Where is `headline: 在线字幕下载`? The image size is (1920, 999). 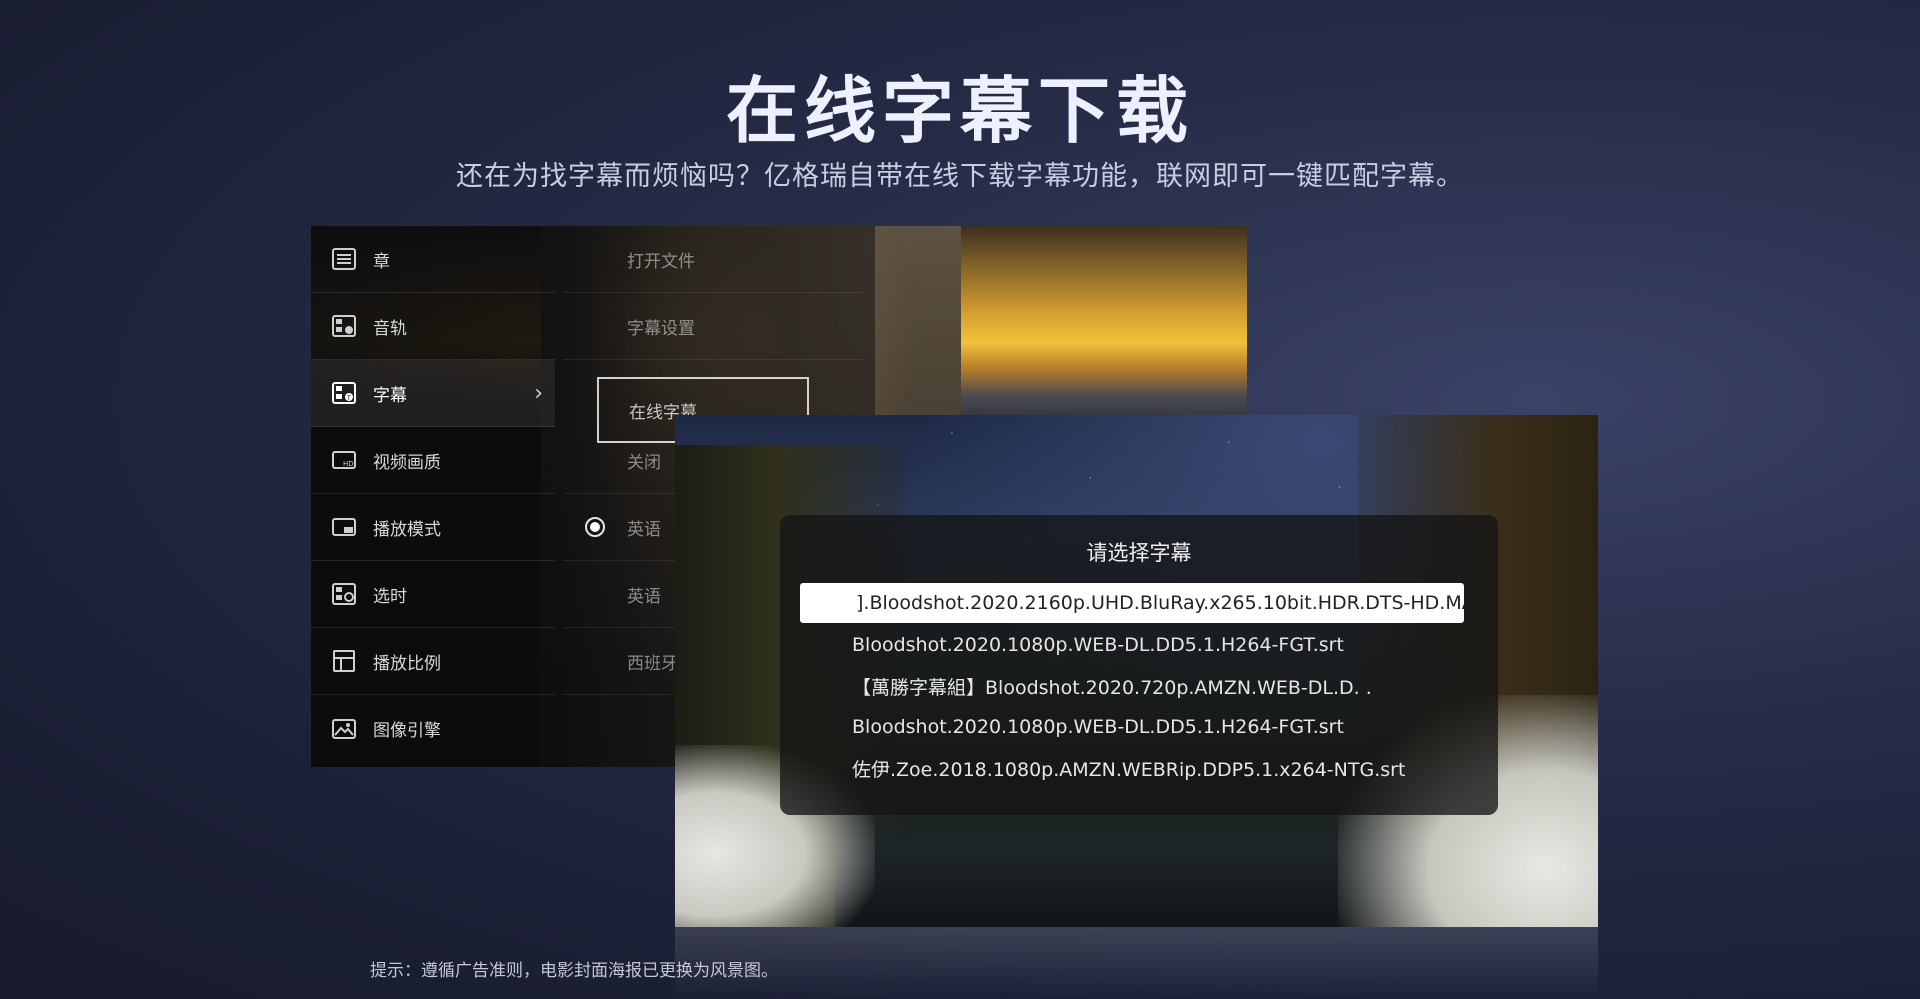 headline: 在线字幕下载 is located at coordinates (959, 111).